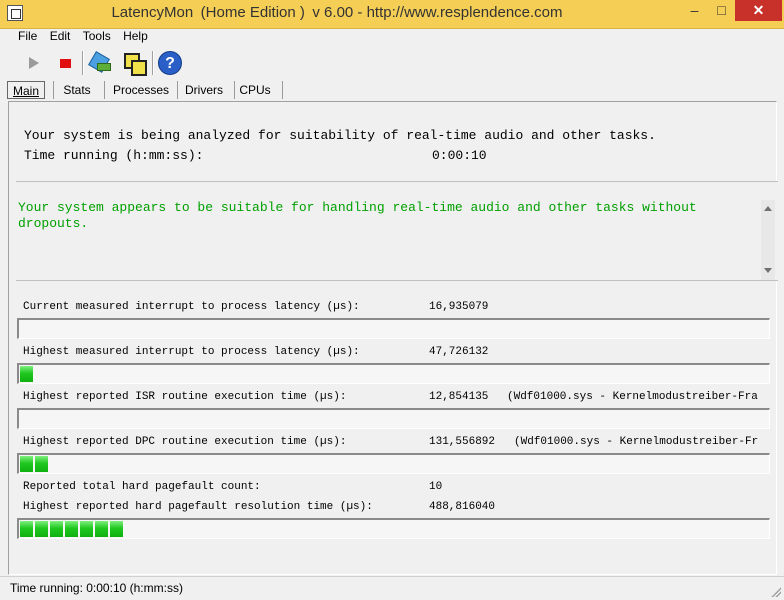 The height and width of the screenshot is (600, 784). I want to click on tab-drivers: Drivers, so click(204, 90).